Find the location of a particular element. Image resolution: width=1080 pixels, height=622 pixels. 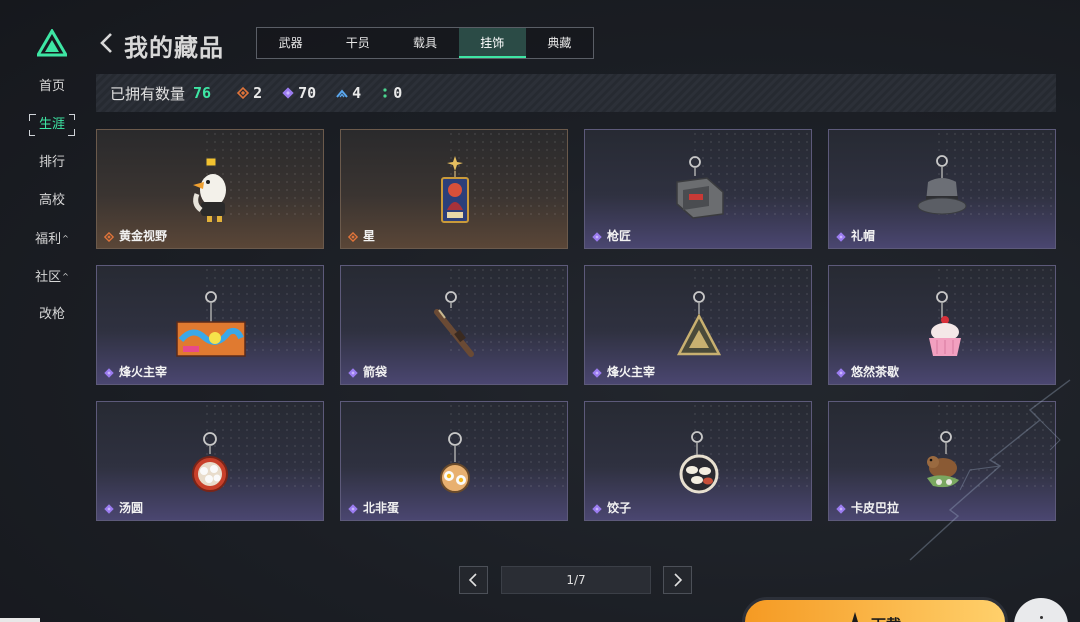

charm-card: 北非蛋 is located at coordinates (454, 461).